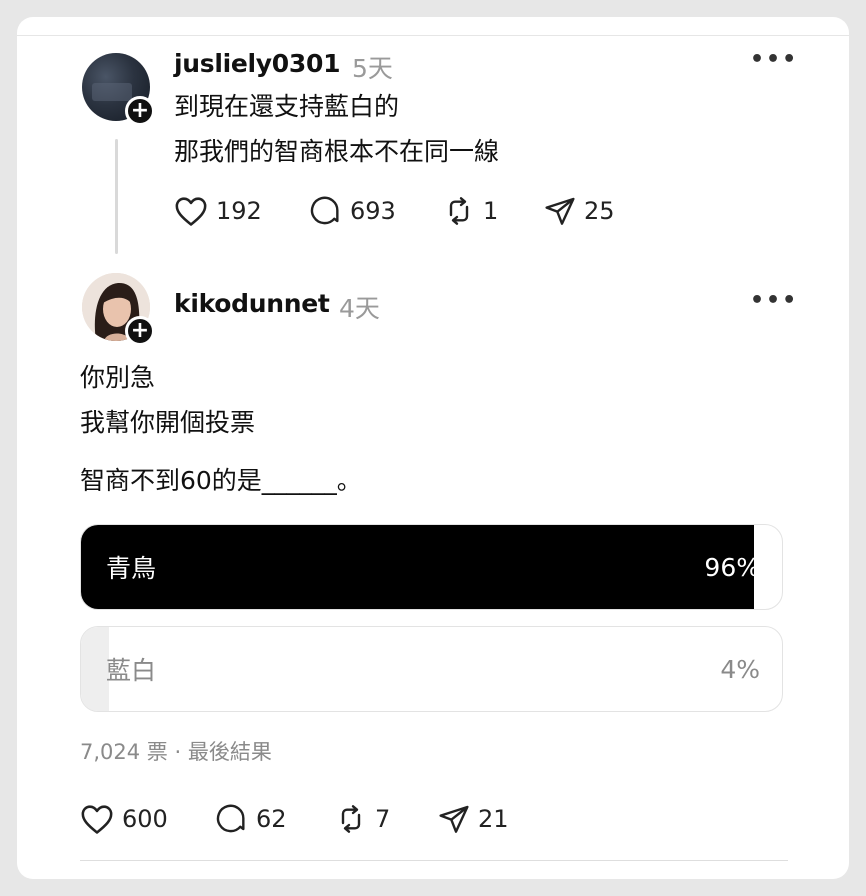 This screenshot has height=896, width=866. I want to click on poll-option-1: 青鳥 96%, so click(431, 567).